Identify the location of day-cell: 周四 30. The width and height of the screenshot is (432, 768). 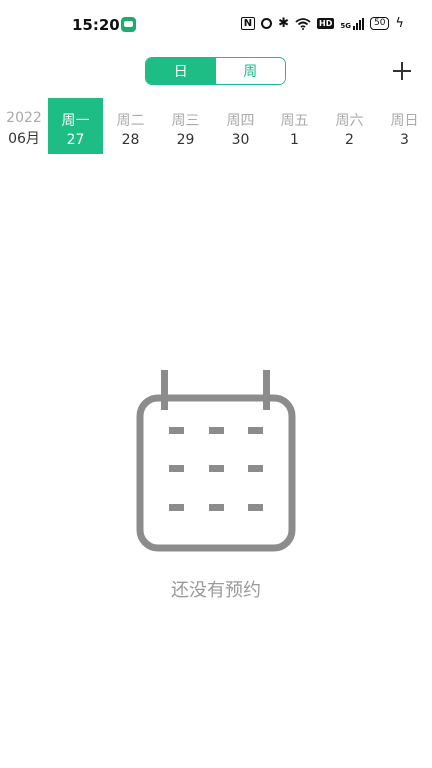
(240, 126).